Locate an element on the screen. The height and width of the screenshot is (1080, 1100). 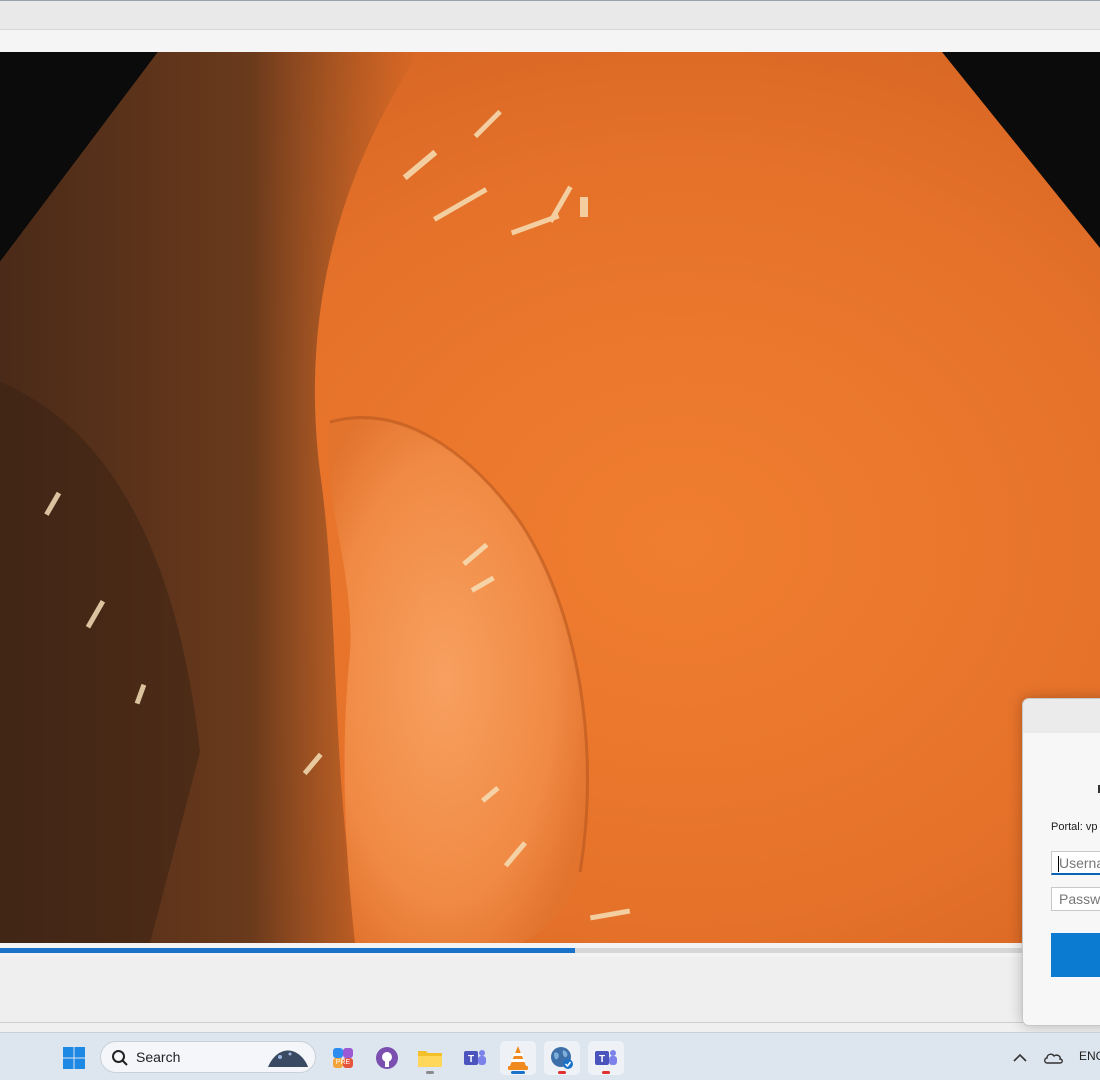
chevron-up-icon is located at coordinates (1020, 1058).